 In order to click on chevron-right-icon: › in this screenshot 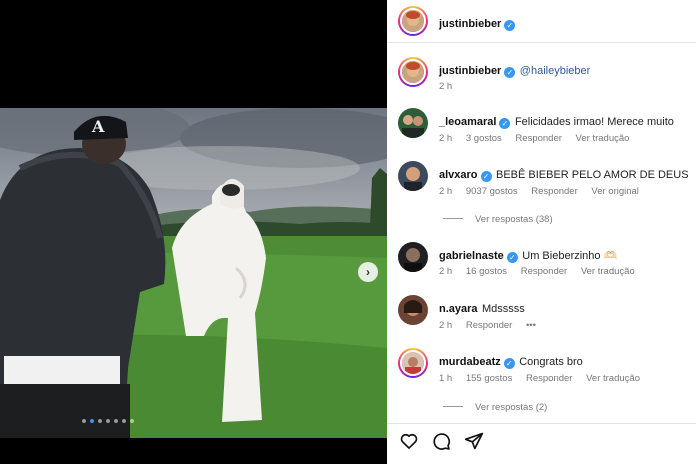, I will do `click(368, 272)`.